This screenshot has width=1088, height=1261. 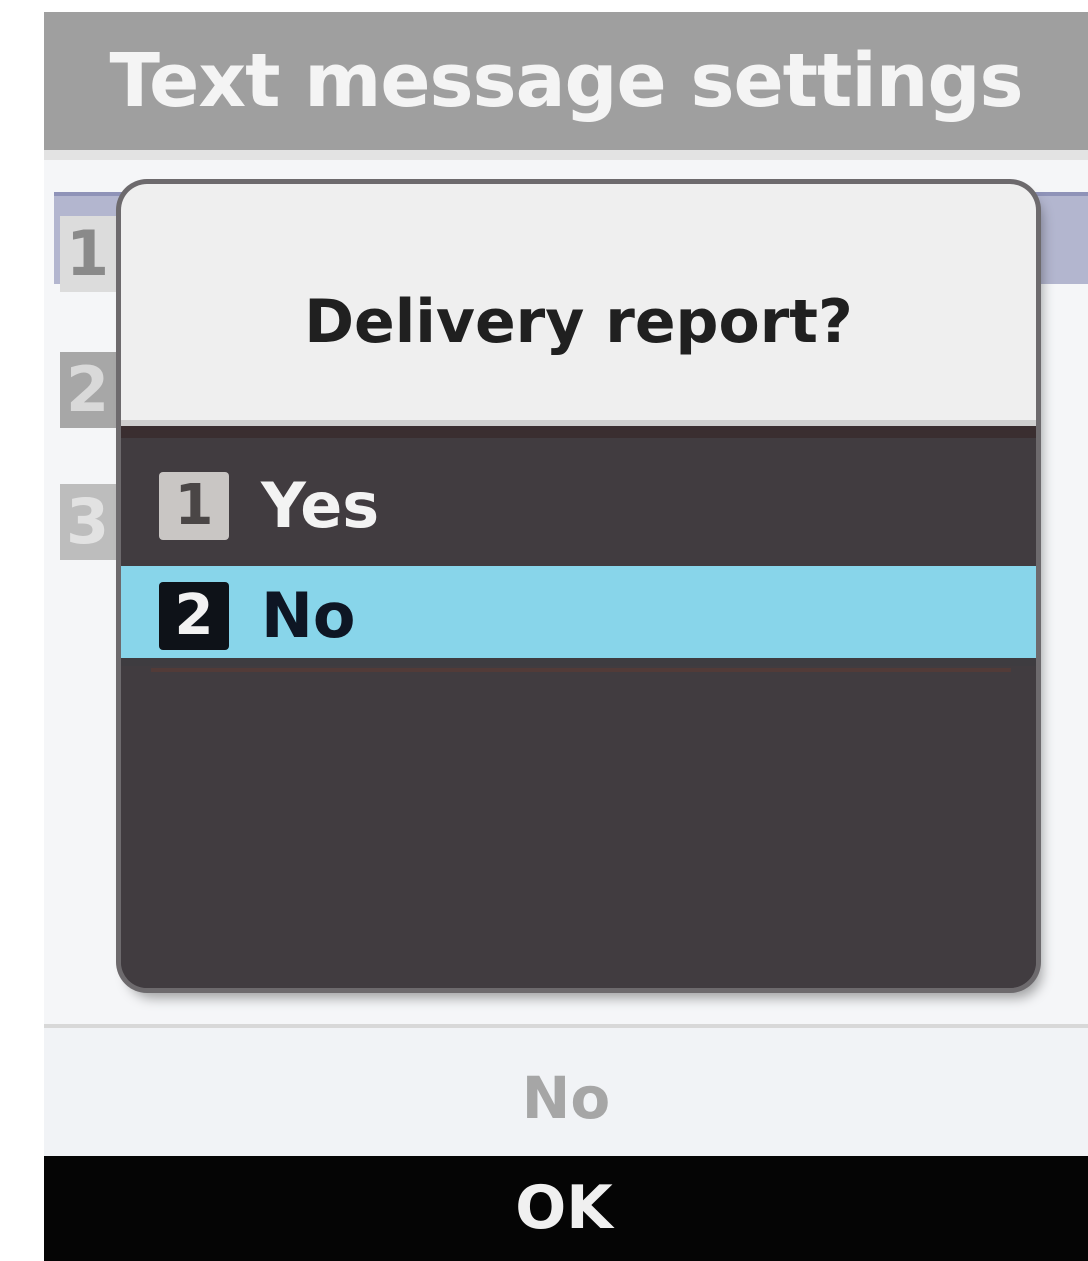 I want to click on ok-button: OK, so click(x=564, y=1208).